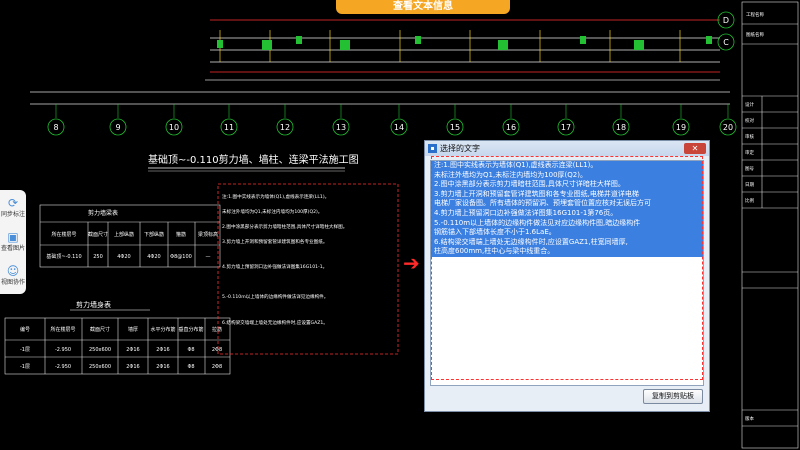 The height and width of the screenshot is (450, 800). What do you see at coordinates (208, 234) in the screenshot?
I see `svg-text: 梁顶标高` at bounding box center [208, 234].